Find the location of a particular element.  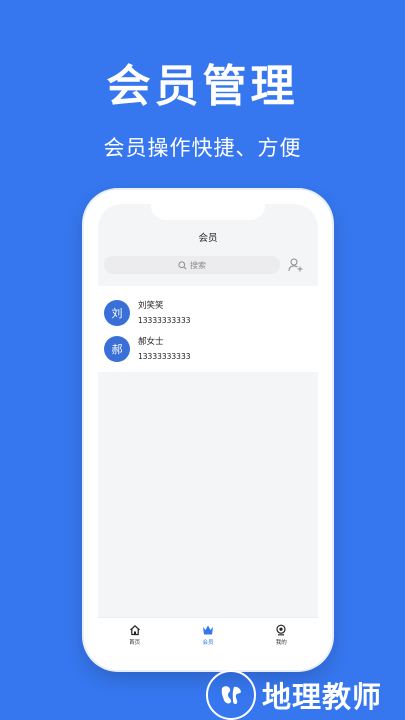

home-icon is located at coordinates (134, 630).